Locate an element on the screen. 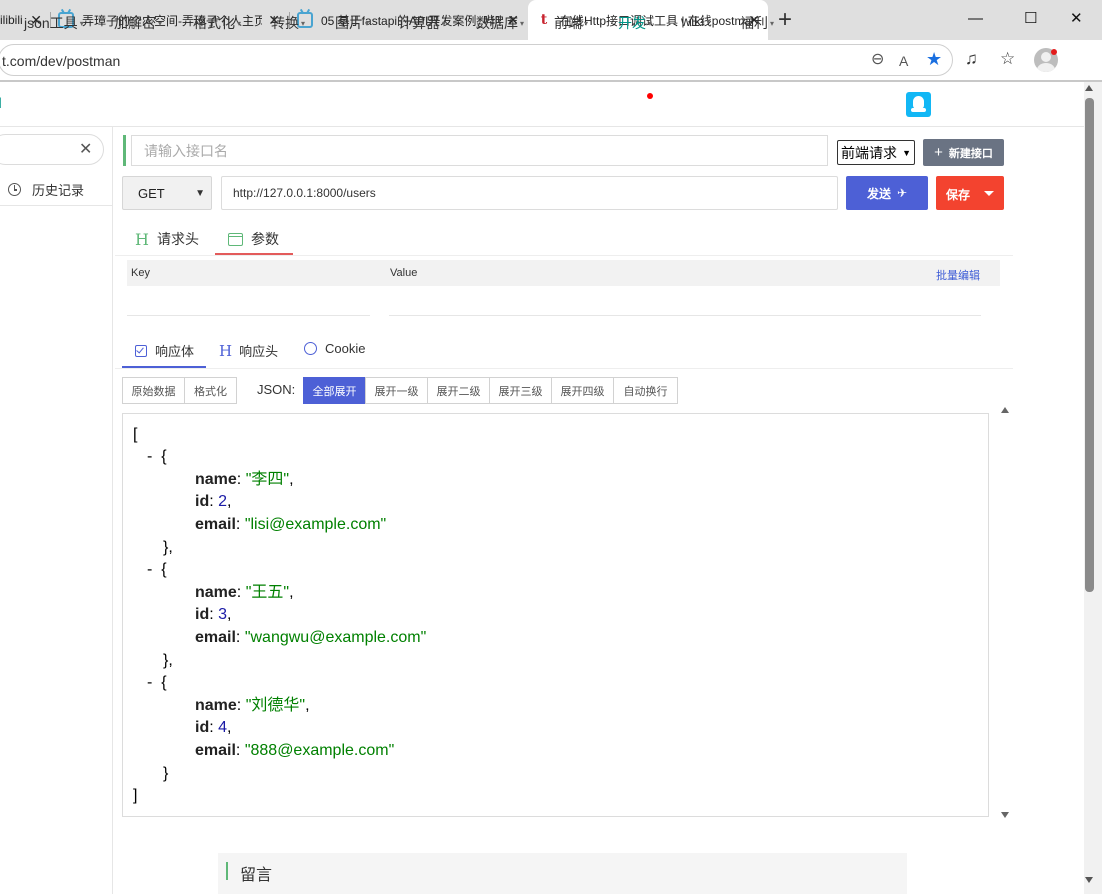  save-label: 保存 is located at coordinates (958, 195).